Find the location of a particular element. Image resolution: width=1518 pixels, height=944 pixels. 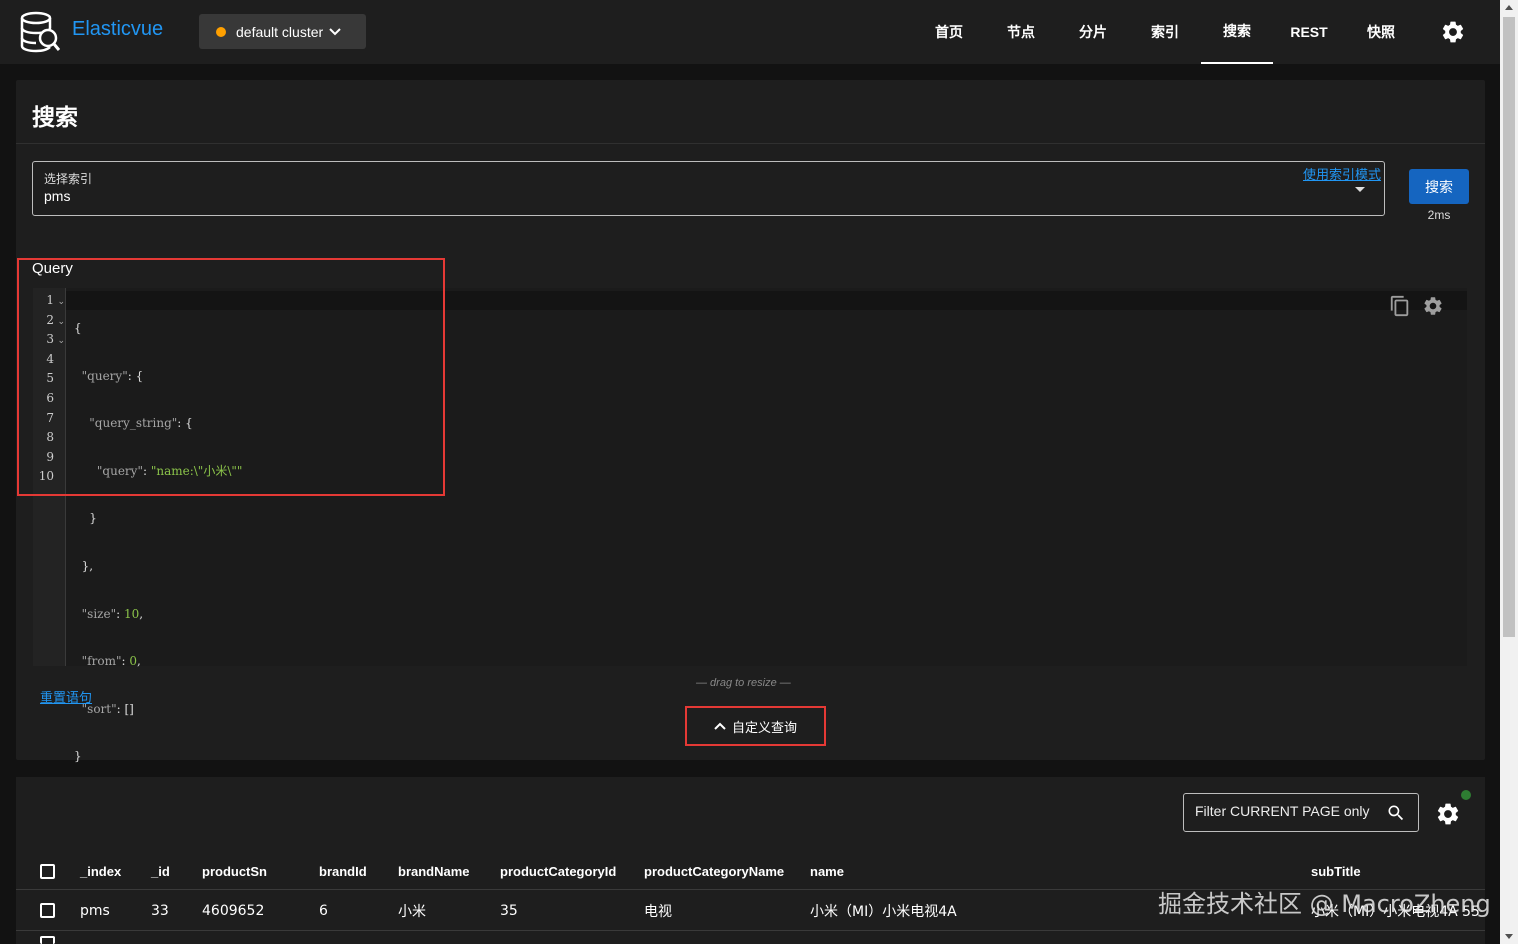

column-header-brandname: brandName is located at coordinates (434, 871).